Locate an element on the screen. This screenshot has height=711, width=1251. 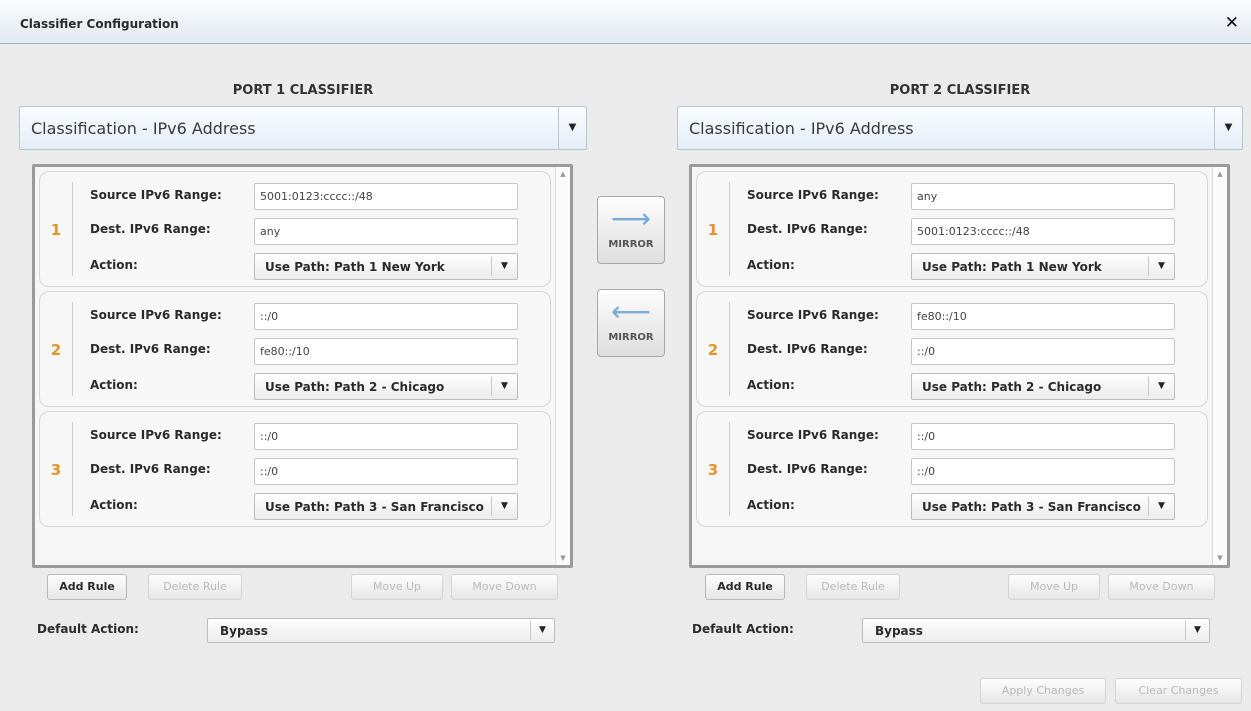
port1-delete-rule-button: Delete Rule is located at coordinates (195, 587).